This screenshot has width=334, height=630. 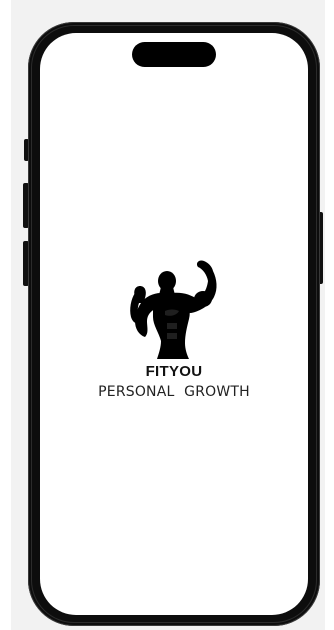 What do you see at coordinates (174, 54) in the screenshot?
I see `dynamic-island` at bounding box center [174, 54].